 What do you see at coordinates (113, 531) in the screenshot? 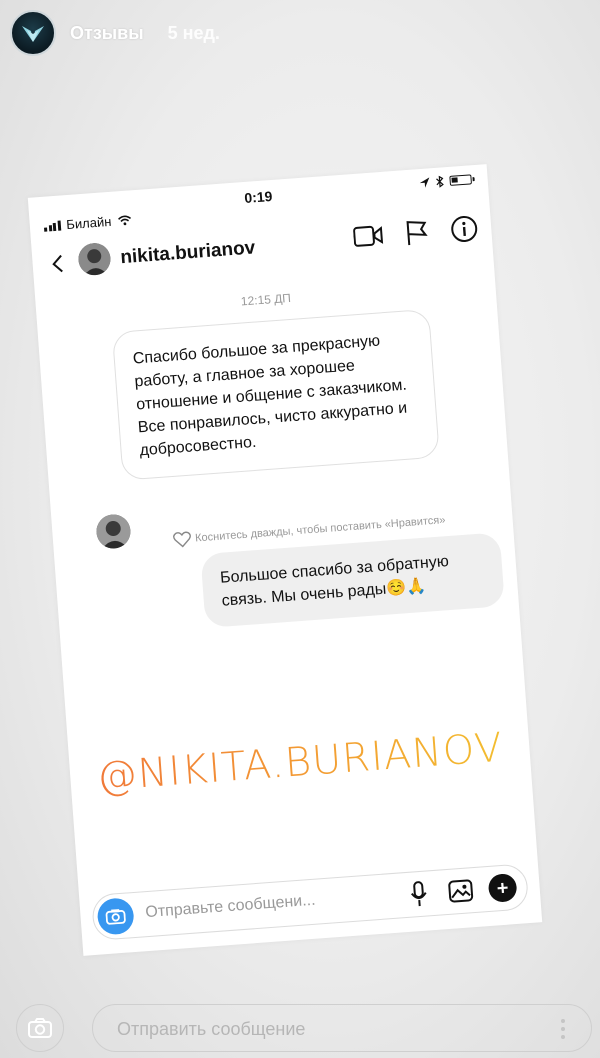
I see `sender-avatar` at bounding box center [113, 531].